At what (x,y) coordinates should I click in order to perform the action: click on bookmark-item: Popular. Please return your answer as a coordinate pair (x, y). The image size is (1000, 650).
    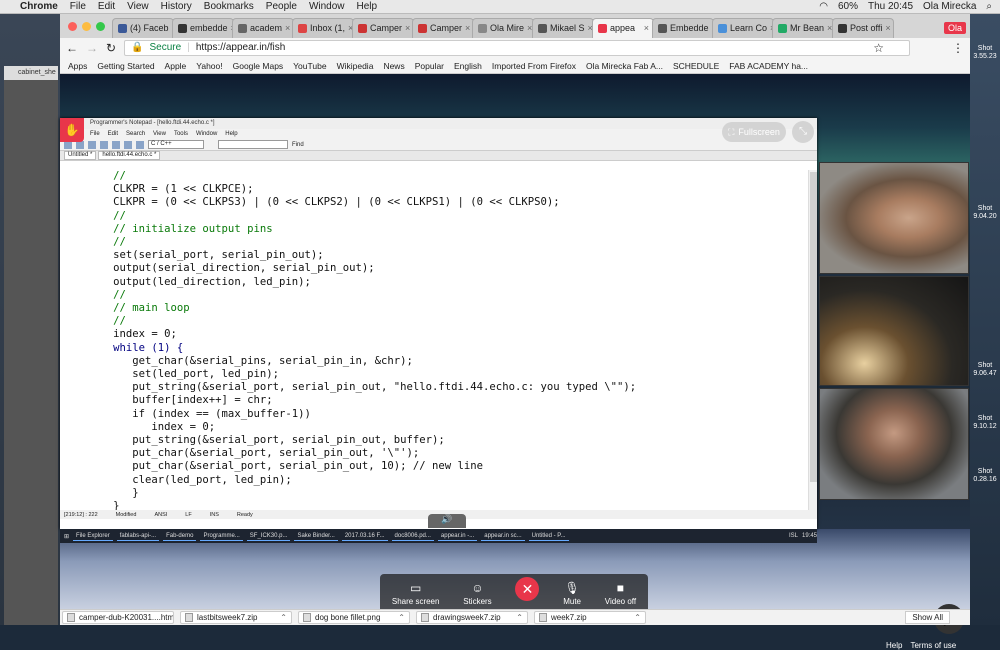
    Looking at the image, I should click on (429, 66).